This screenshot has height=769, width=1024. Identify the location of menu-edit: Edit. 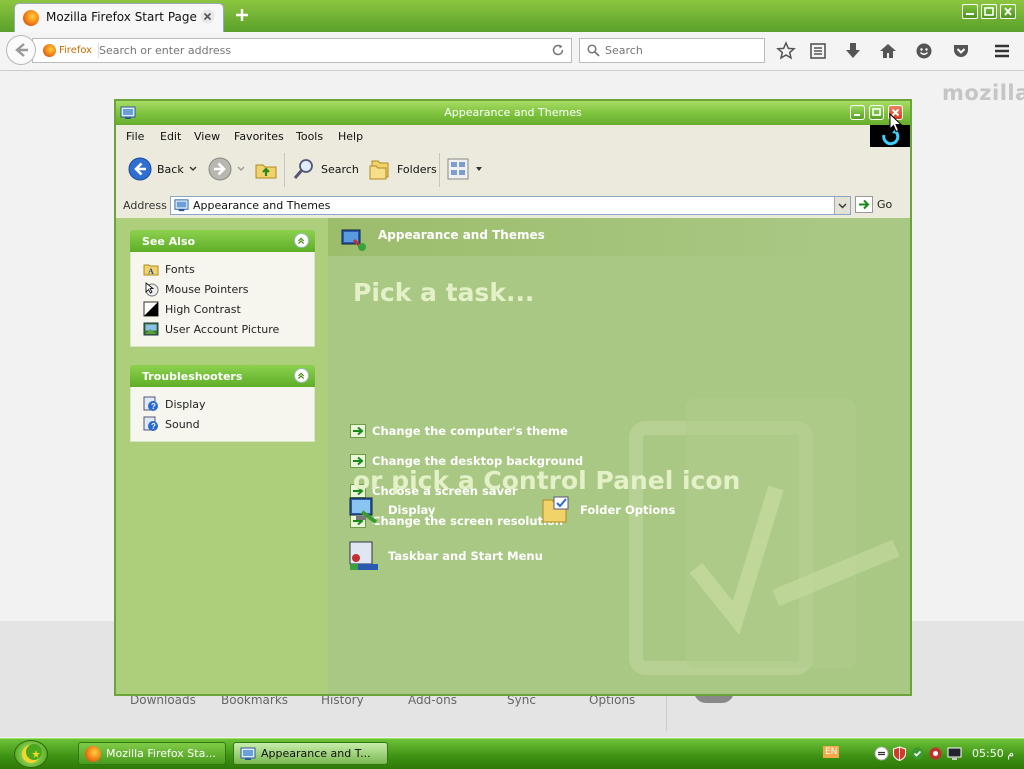
(170, 136).